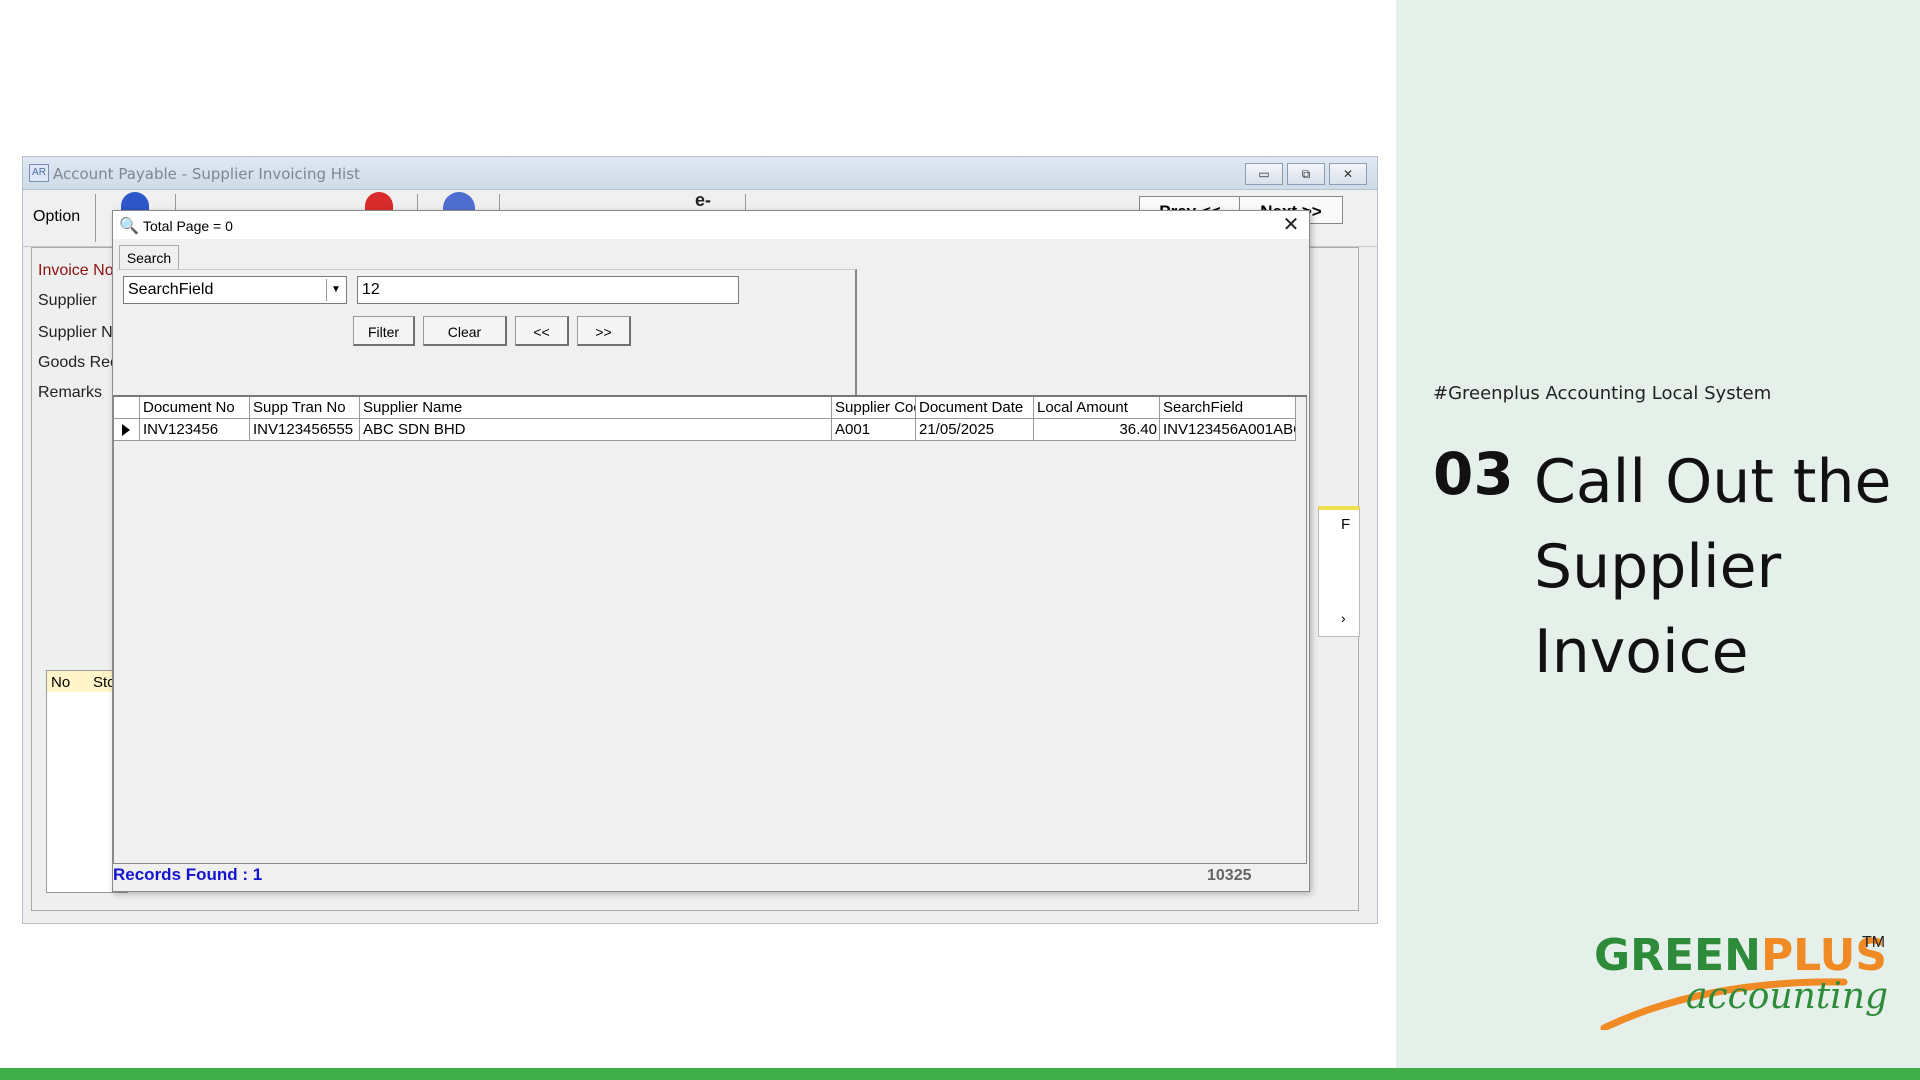 The height and width of the screenshot is (1080, 1920). What do you see at coordinates (127, 408) in the screenshot?
I see `header-corner` at bounding box center [127, 408].